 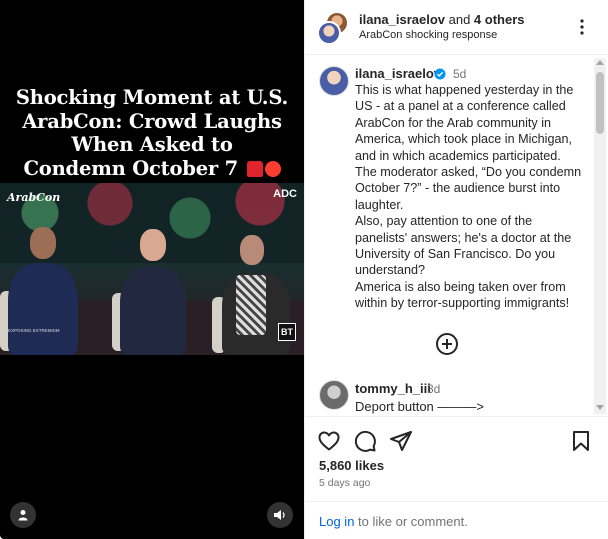 I want to click on bookmark-icon, so click(x=581, y=441).